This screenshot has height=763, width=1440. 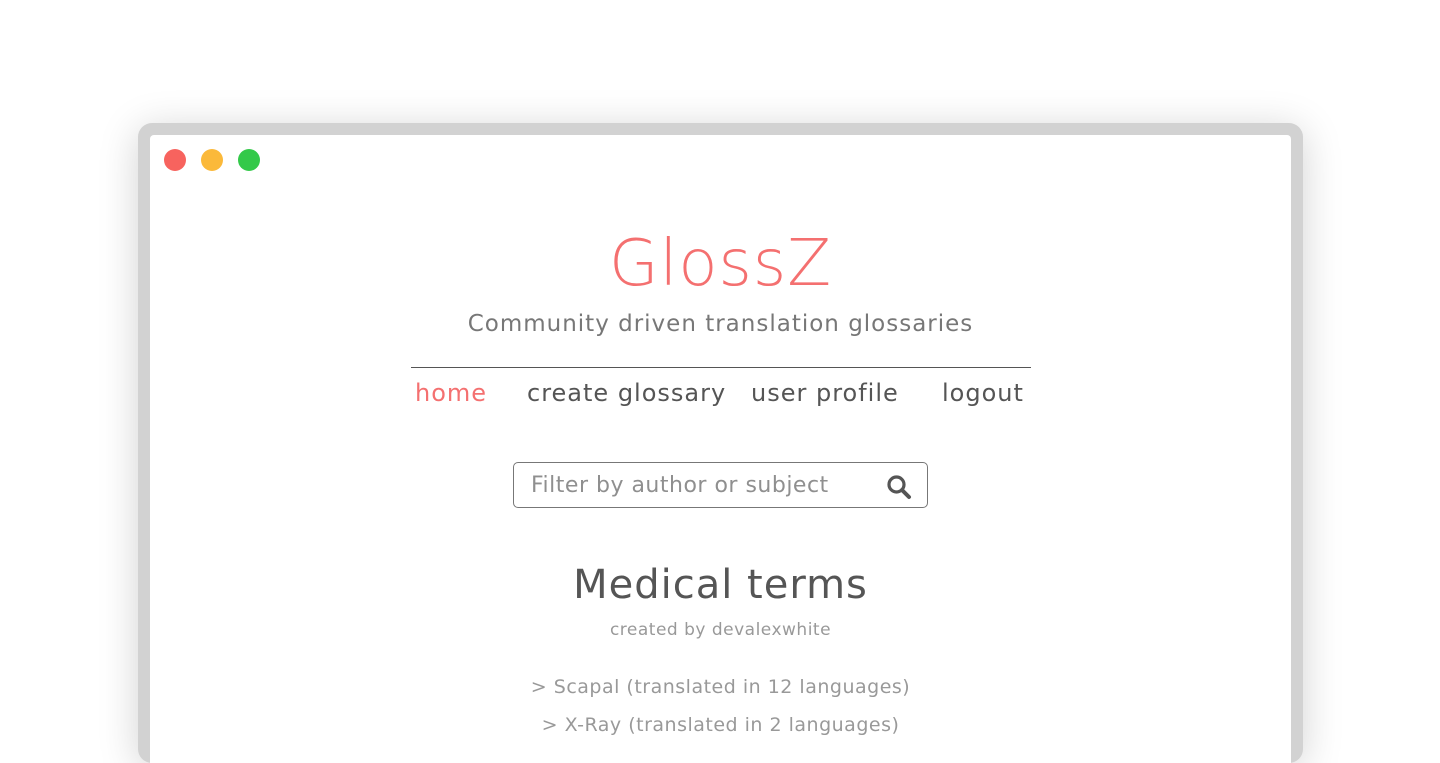 I want to click on maximize-window-button, so click(x=249, y=160).